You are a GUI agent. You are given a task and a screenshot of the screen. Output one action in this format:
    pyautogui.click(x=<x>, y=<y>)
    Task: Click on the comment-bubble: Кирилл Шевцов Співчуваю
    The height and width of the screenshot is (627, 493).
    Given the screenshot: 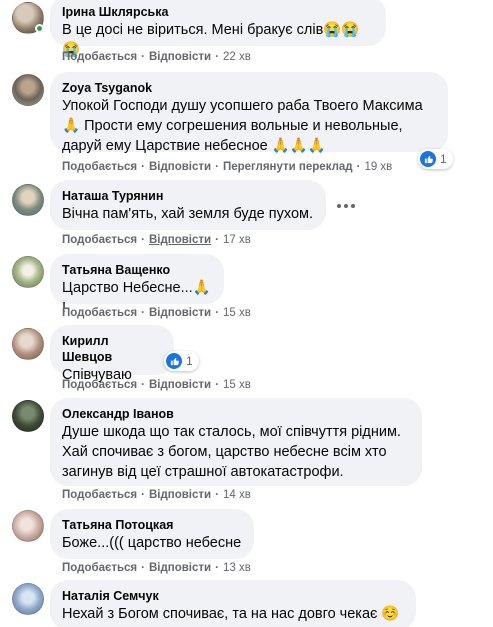 What is the action you would take?
    pyautogui.click(x=112, y=354)
    